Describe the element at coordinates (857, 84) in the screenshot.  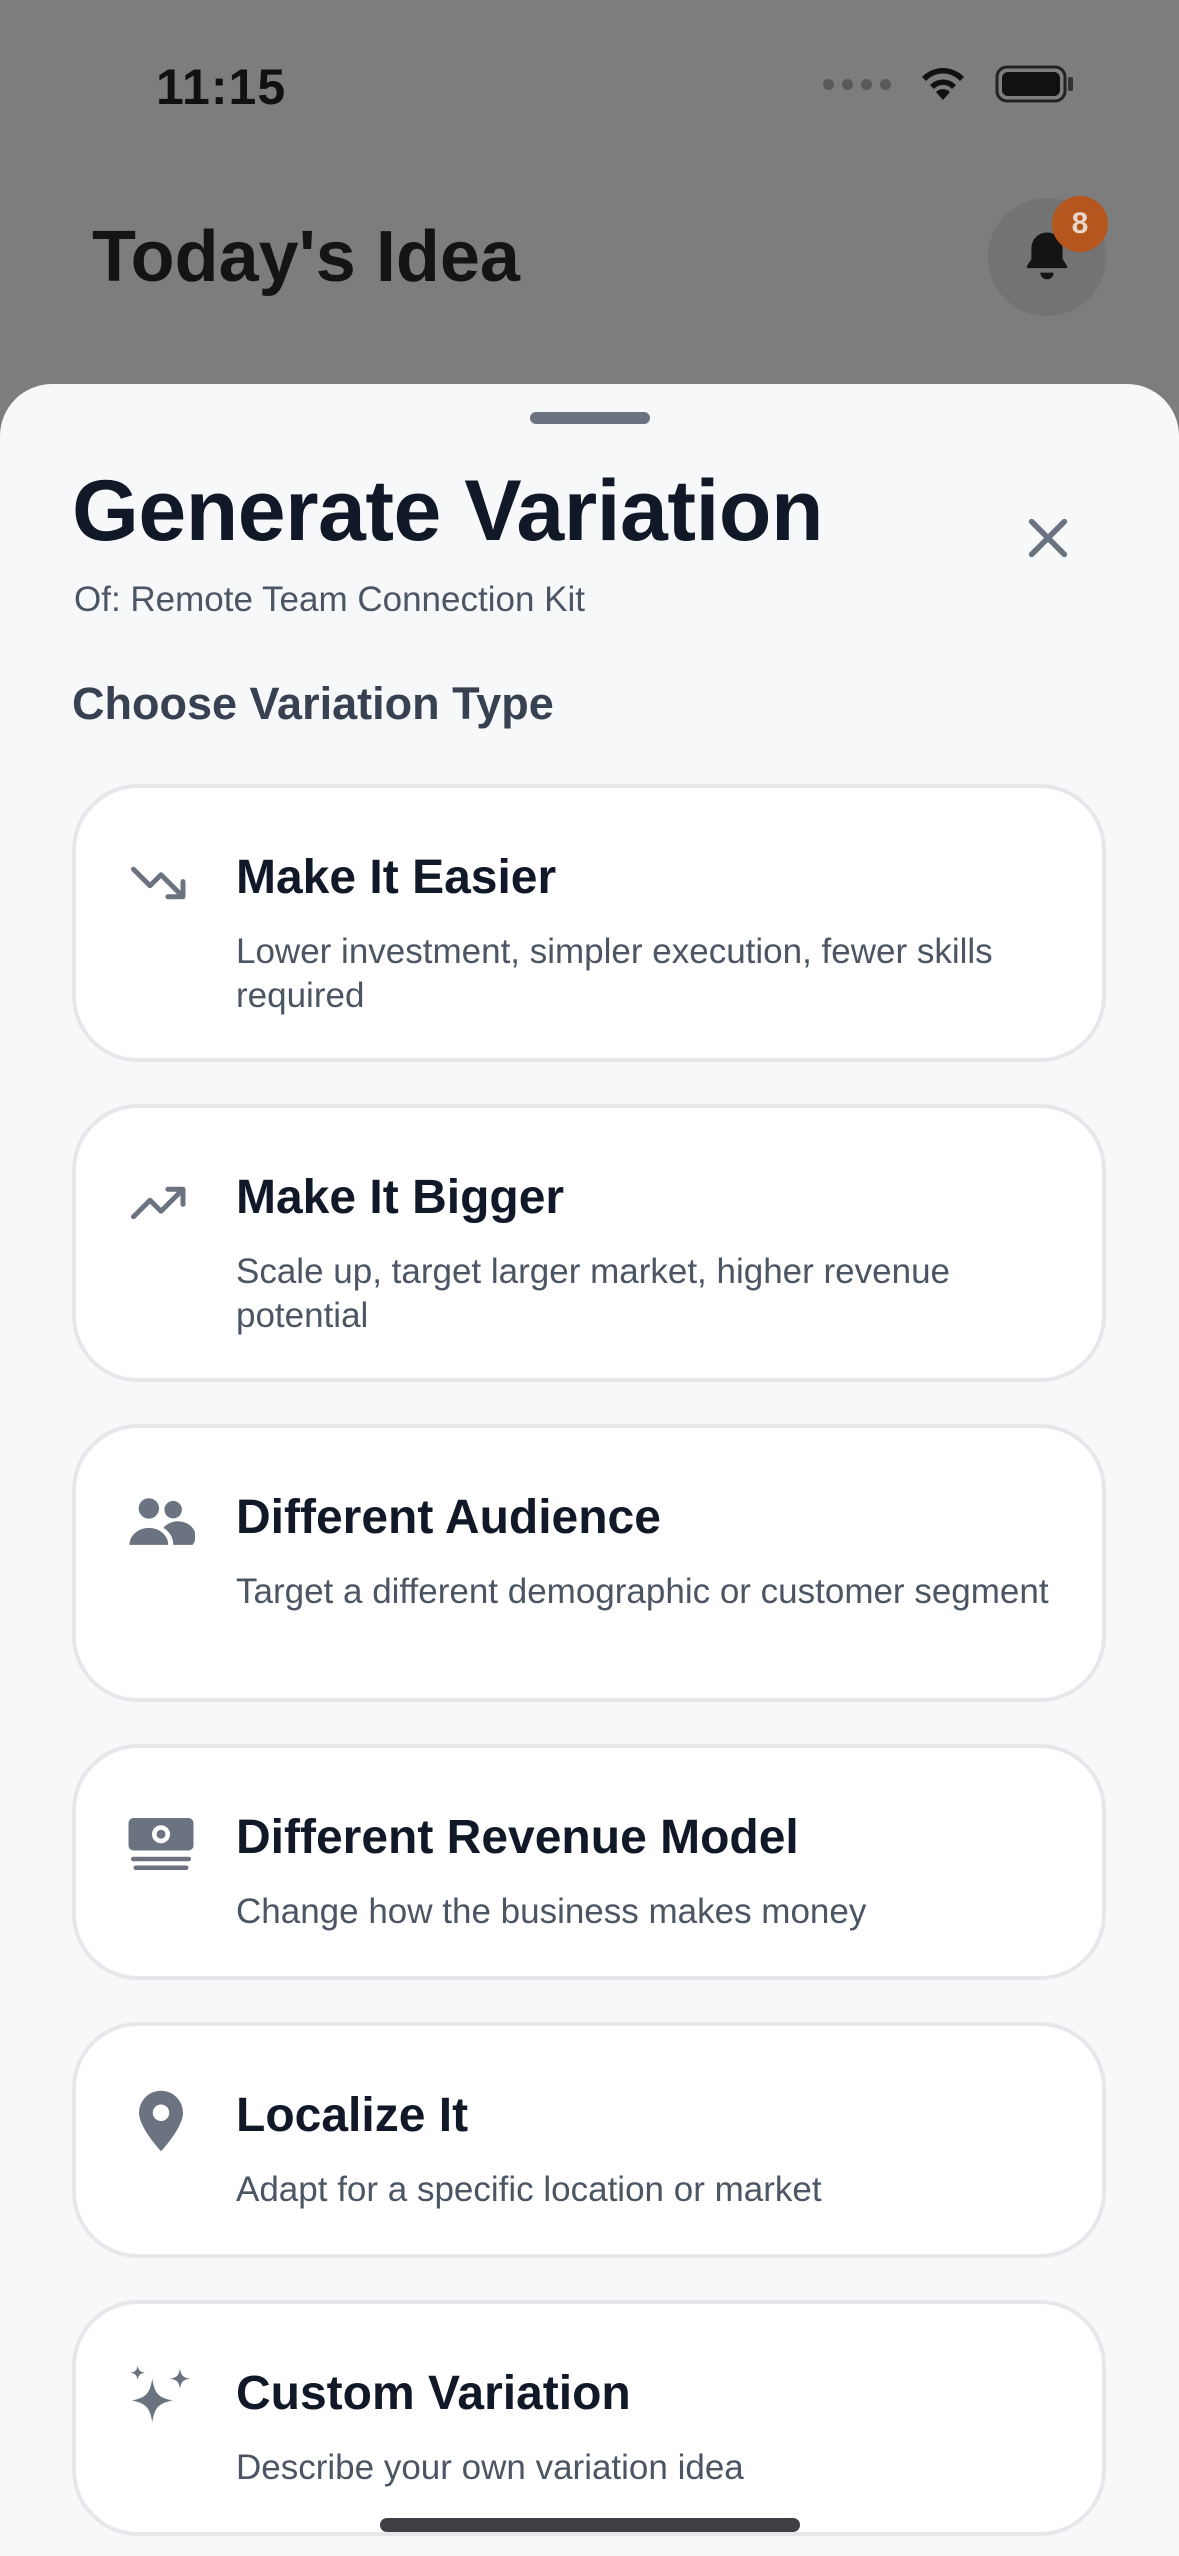
I see `cellular-signal-icon` at that location.